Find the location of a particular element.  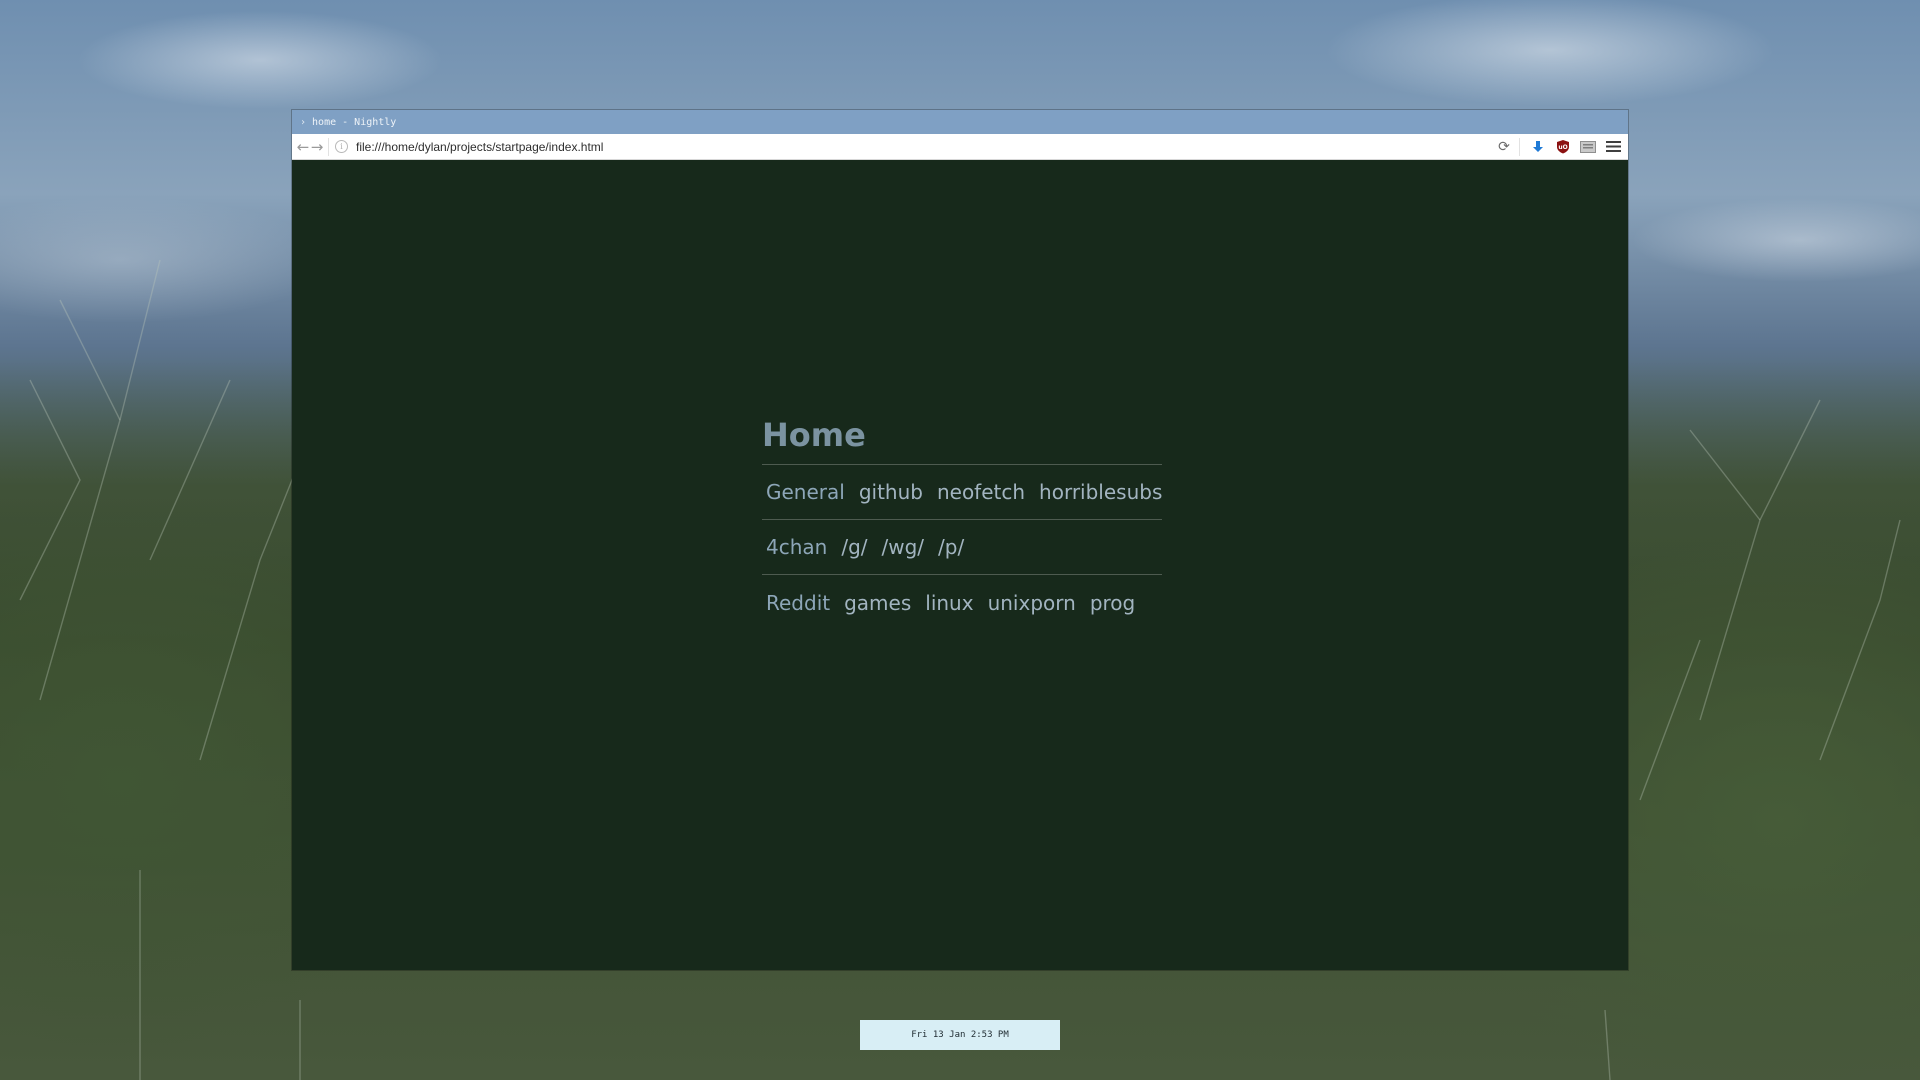

taskbar-clock: Fri 13 Jan 2:53 PM is located at coordinates (960, 1035).